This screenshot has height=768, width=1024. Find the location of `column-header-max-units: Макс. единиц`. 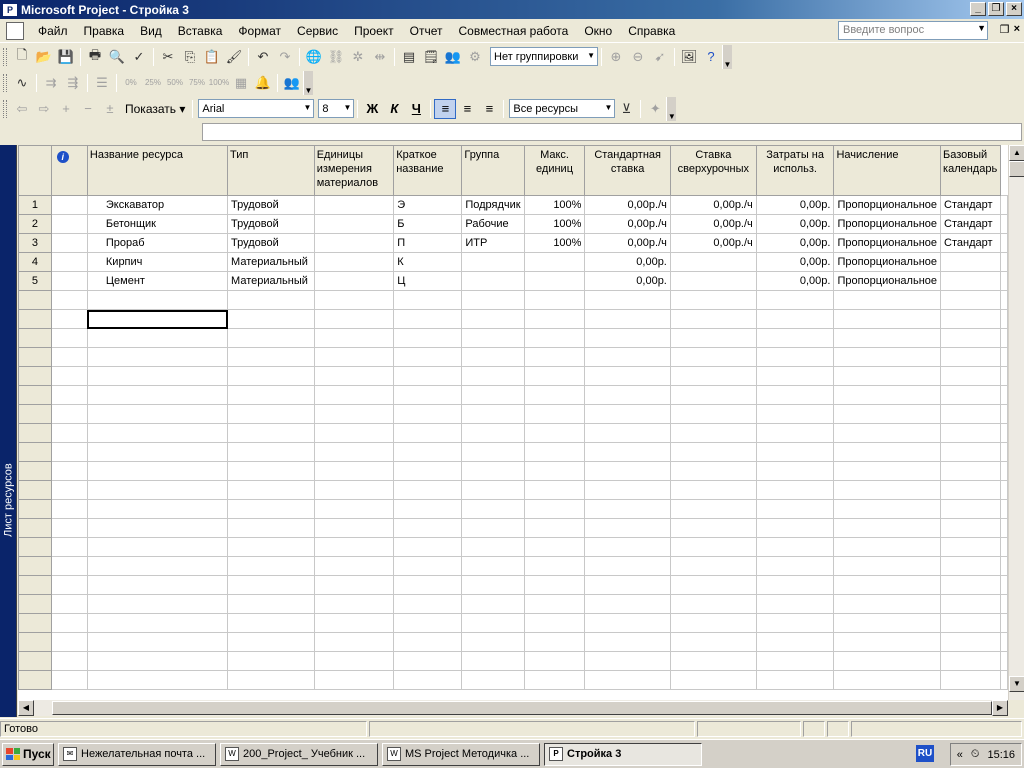

column-header-max-units: Макс. единиц is located at coordinates (554, 170).